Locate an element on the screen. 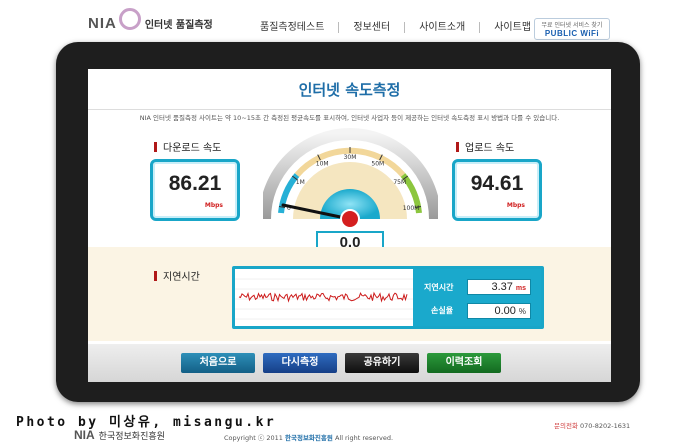 Image resolution: width=700 pixels, height=448 pixels. footer-logo: NIA 한국정보화진흥원 is located at coordinates (119, 435).